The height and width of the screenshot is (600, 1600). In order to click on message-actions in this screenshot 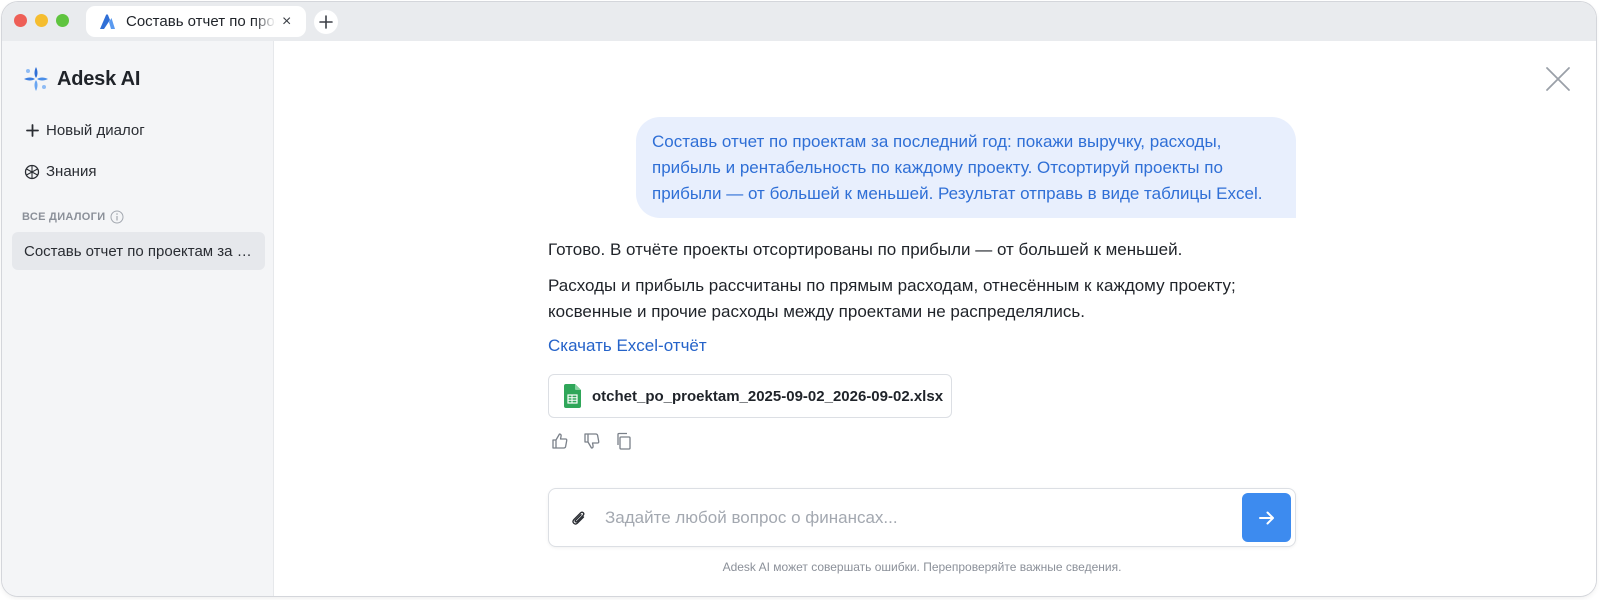, I will do `click(599, 441)`.